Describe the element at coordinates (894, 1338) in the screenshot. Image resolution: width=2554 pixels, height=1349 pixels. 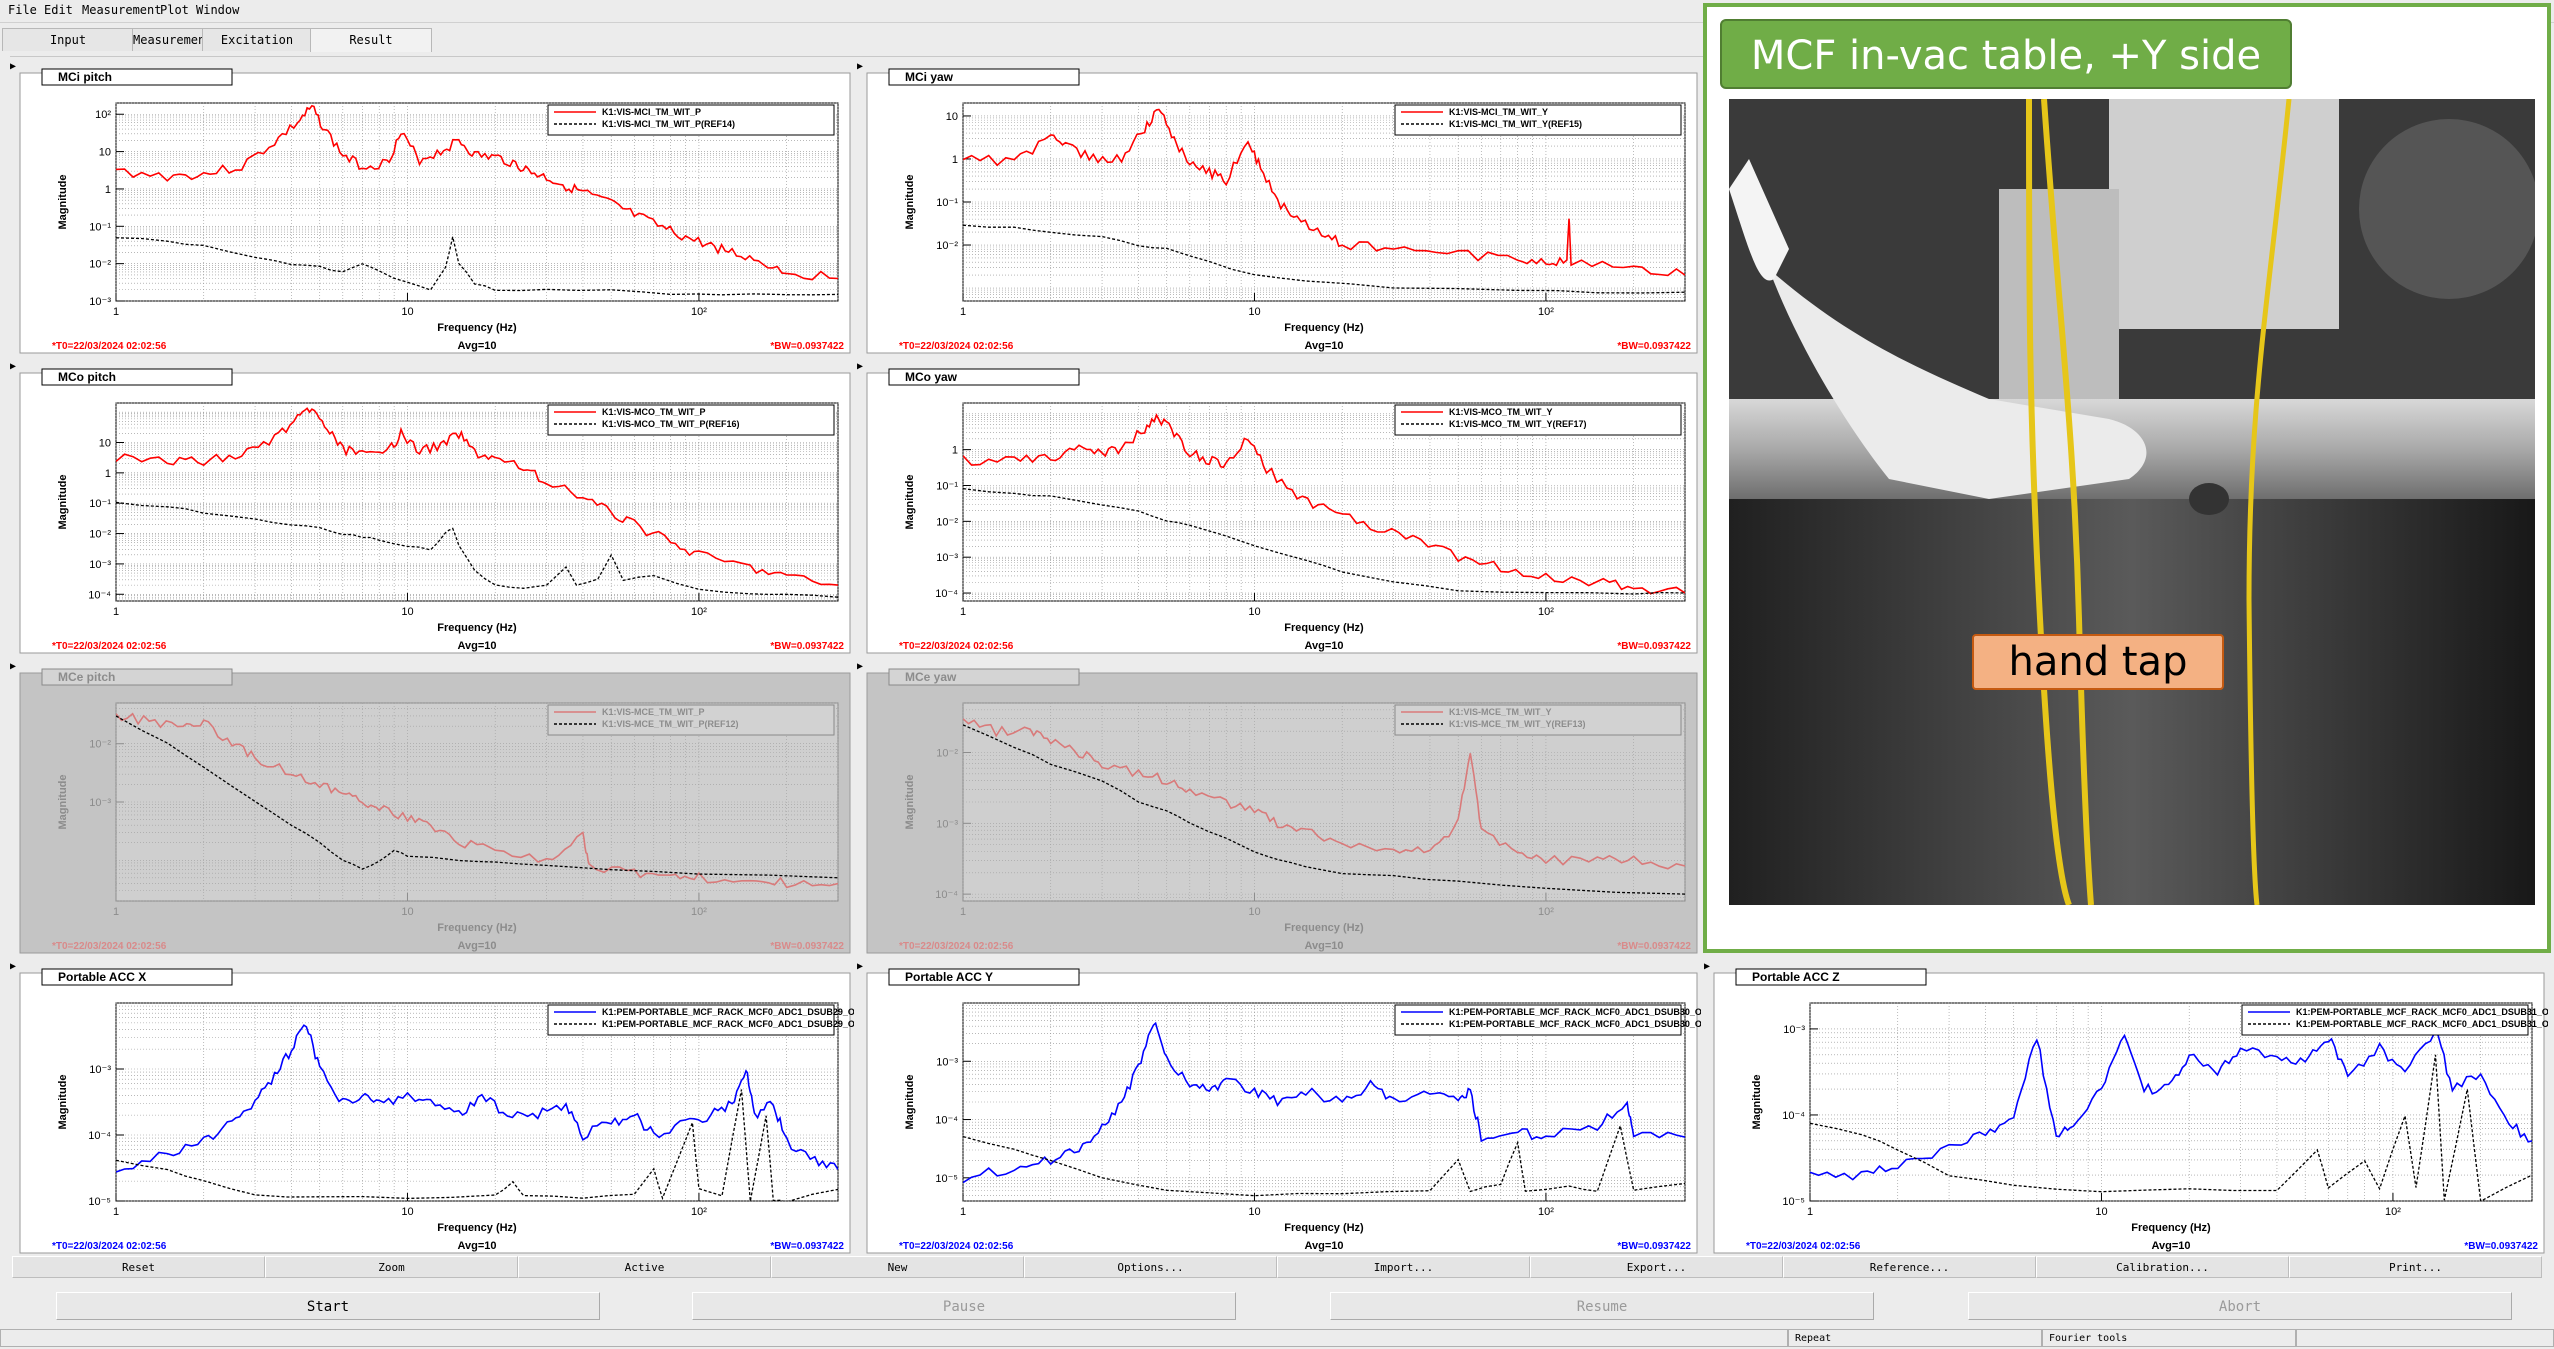
I see `status-message` at that location.